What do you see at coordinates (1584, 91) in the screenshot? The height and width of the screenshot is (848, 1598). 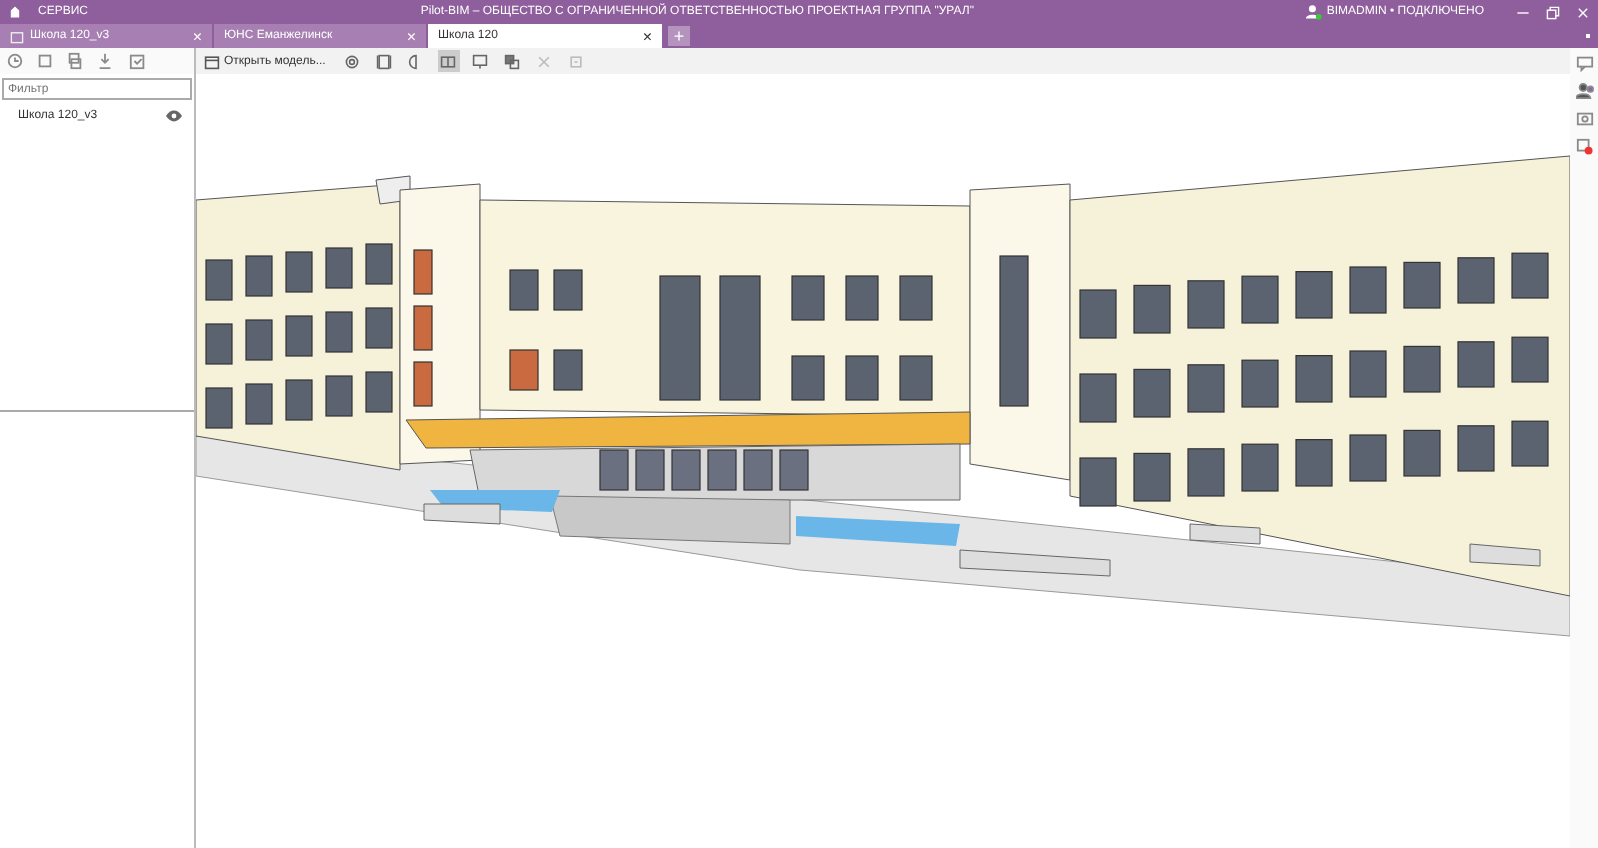 I see `users-icon` at bounding box center [1584, 91].